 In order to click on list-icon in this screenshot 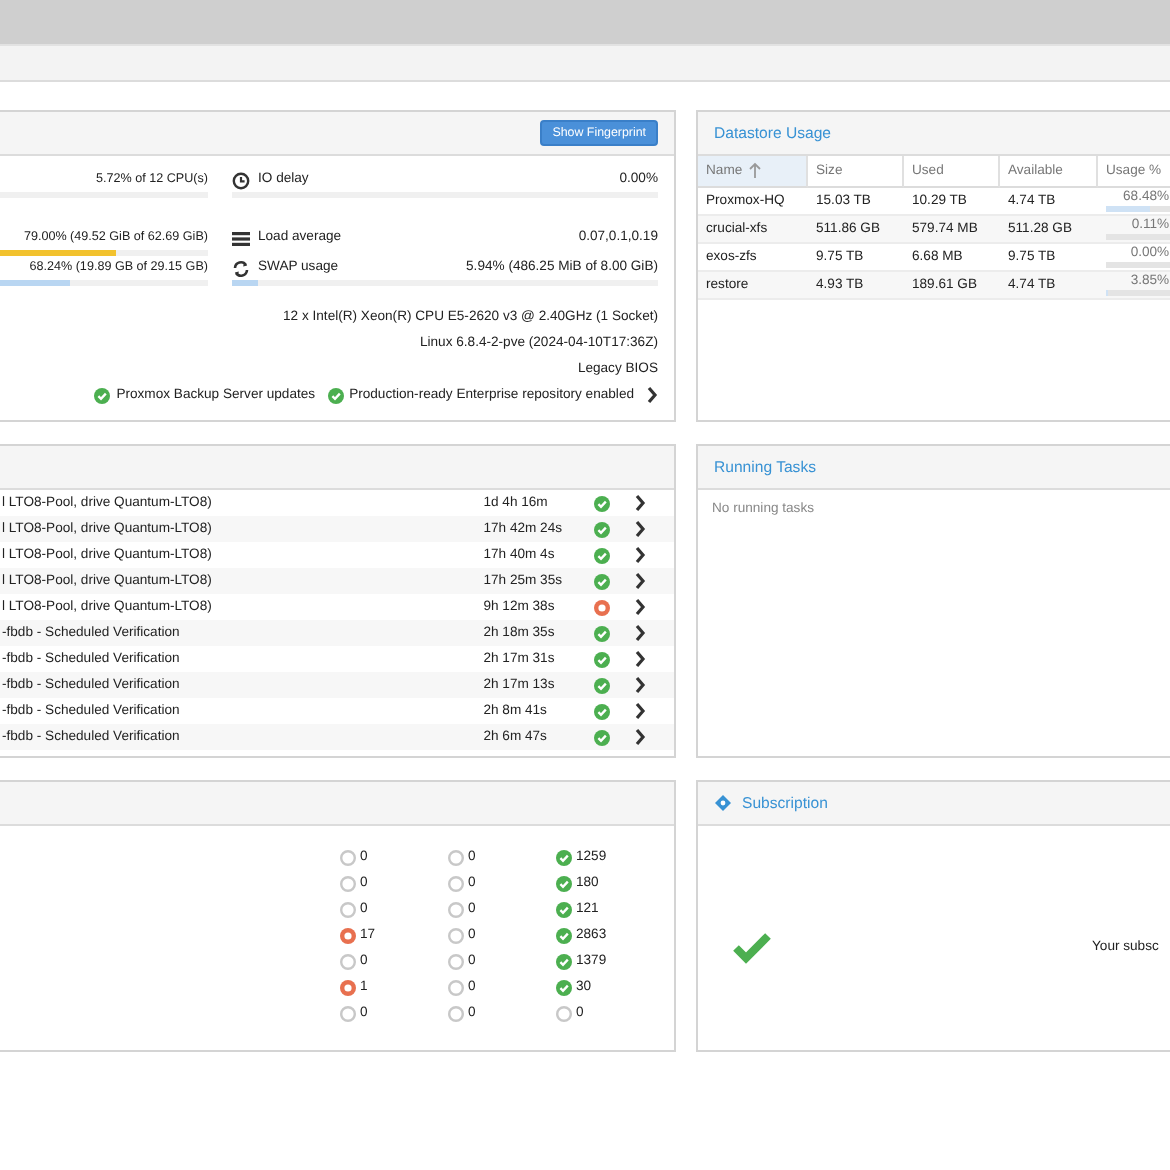, I will do `click(241, 238)`.